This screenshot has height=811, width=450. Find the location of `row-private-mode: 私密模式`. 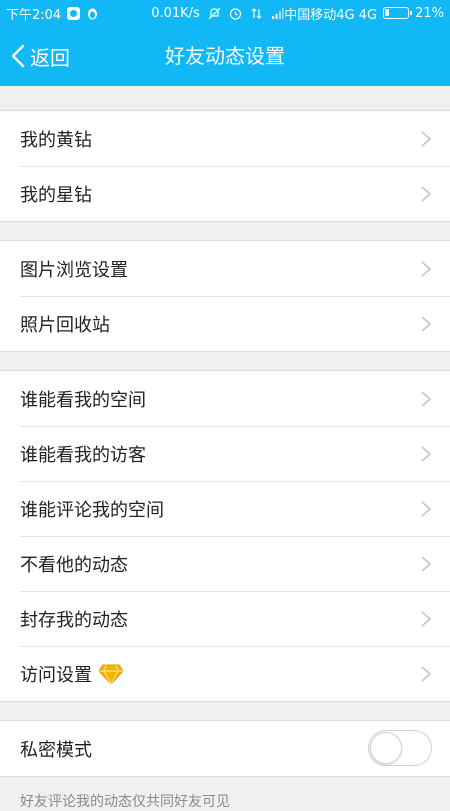

row-private-mode: 私密模式 is located at coordinates (225, 748).